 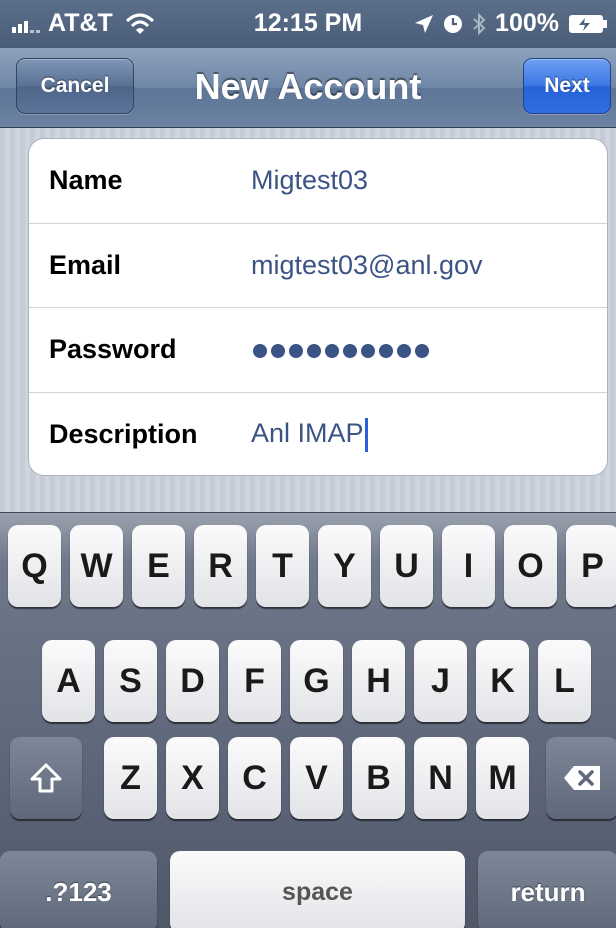 I want to click on space-key: space, so click(x=317, y=889).